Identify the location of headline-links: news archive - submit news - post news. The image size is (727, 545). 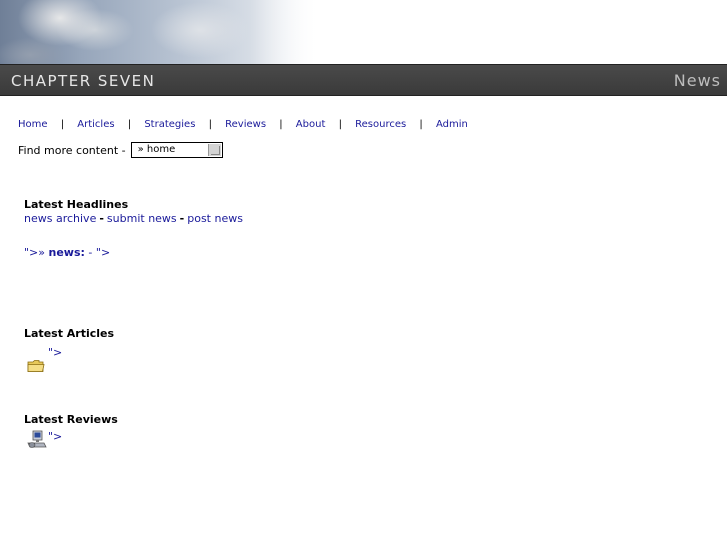
(133, 218).